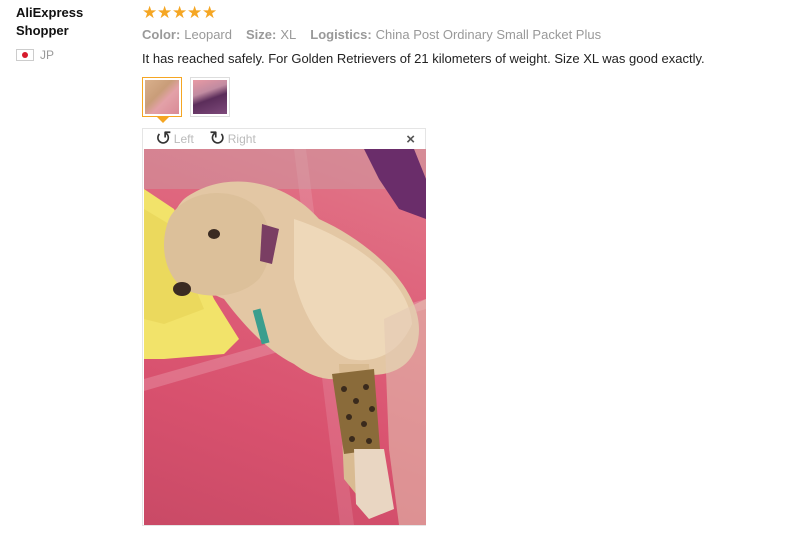 This screenshot has height=533, width=786. What do you see at coordinates (163, 139) in the screenshot?
I see `rotate-left-icon: ↺` at bounding box center [163, 139].